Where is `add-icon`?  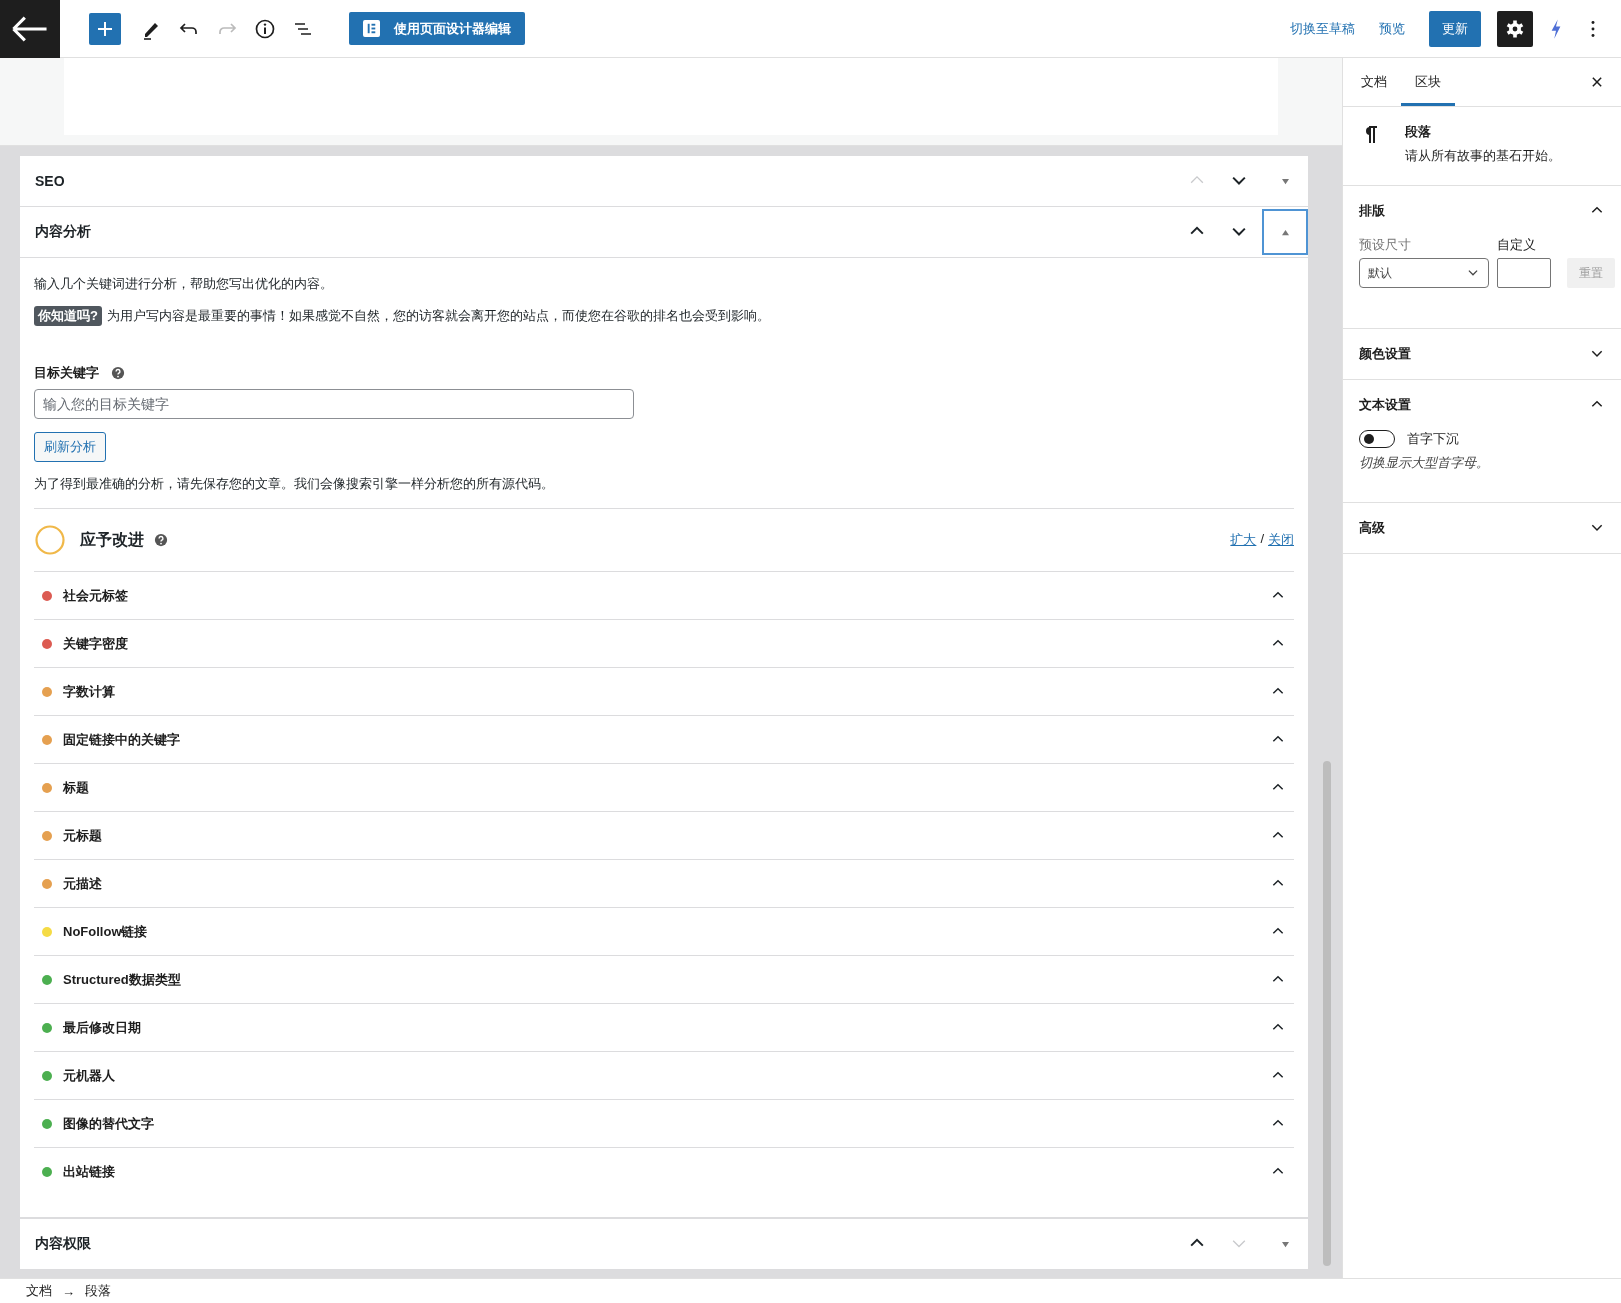 add-icon is located at coordinates (105, 28).